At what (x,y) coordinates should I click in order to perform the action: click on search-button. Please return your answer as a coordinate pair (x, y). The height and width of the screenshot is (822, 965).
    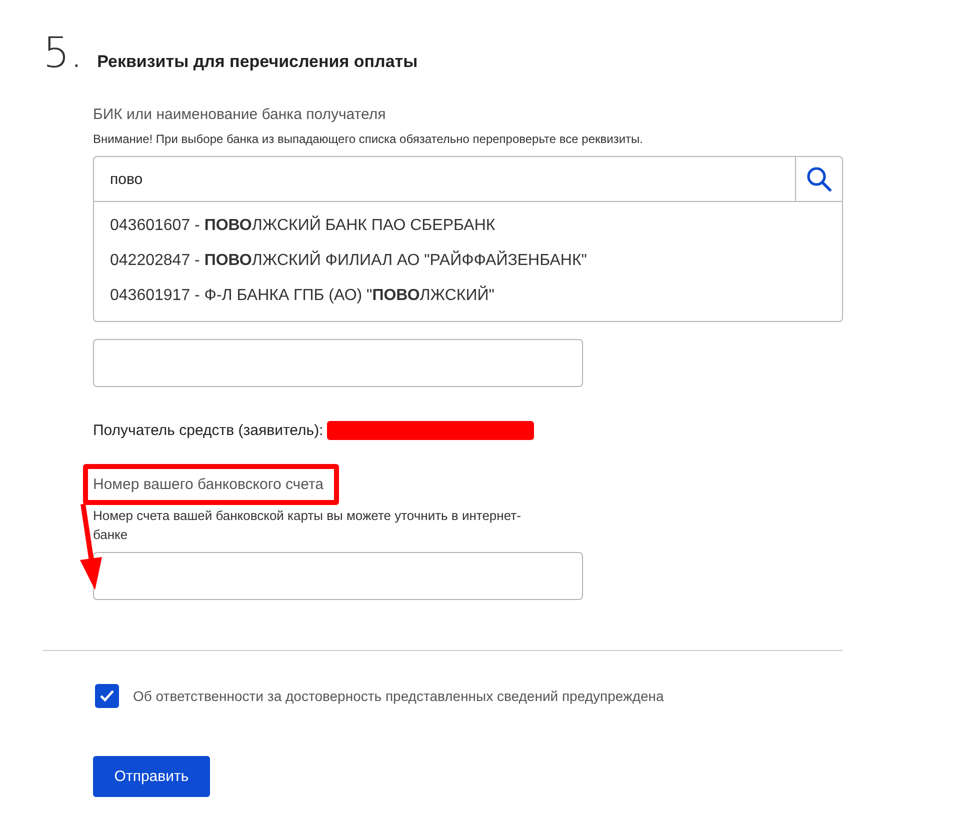
    Looking at the image, I should click on (819, 179).